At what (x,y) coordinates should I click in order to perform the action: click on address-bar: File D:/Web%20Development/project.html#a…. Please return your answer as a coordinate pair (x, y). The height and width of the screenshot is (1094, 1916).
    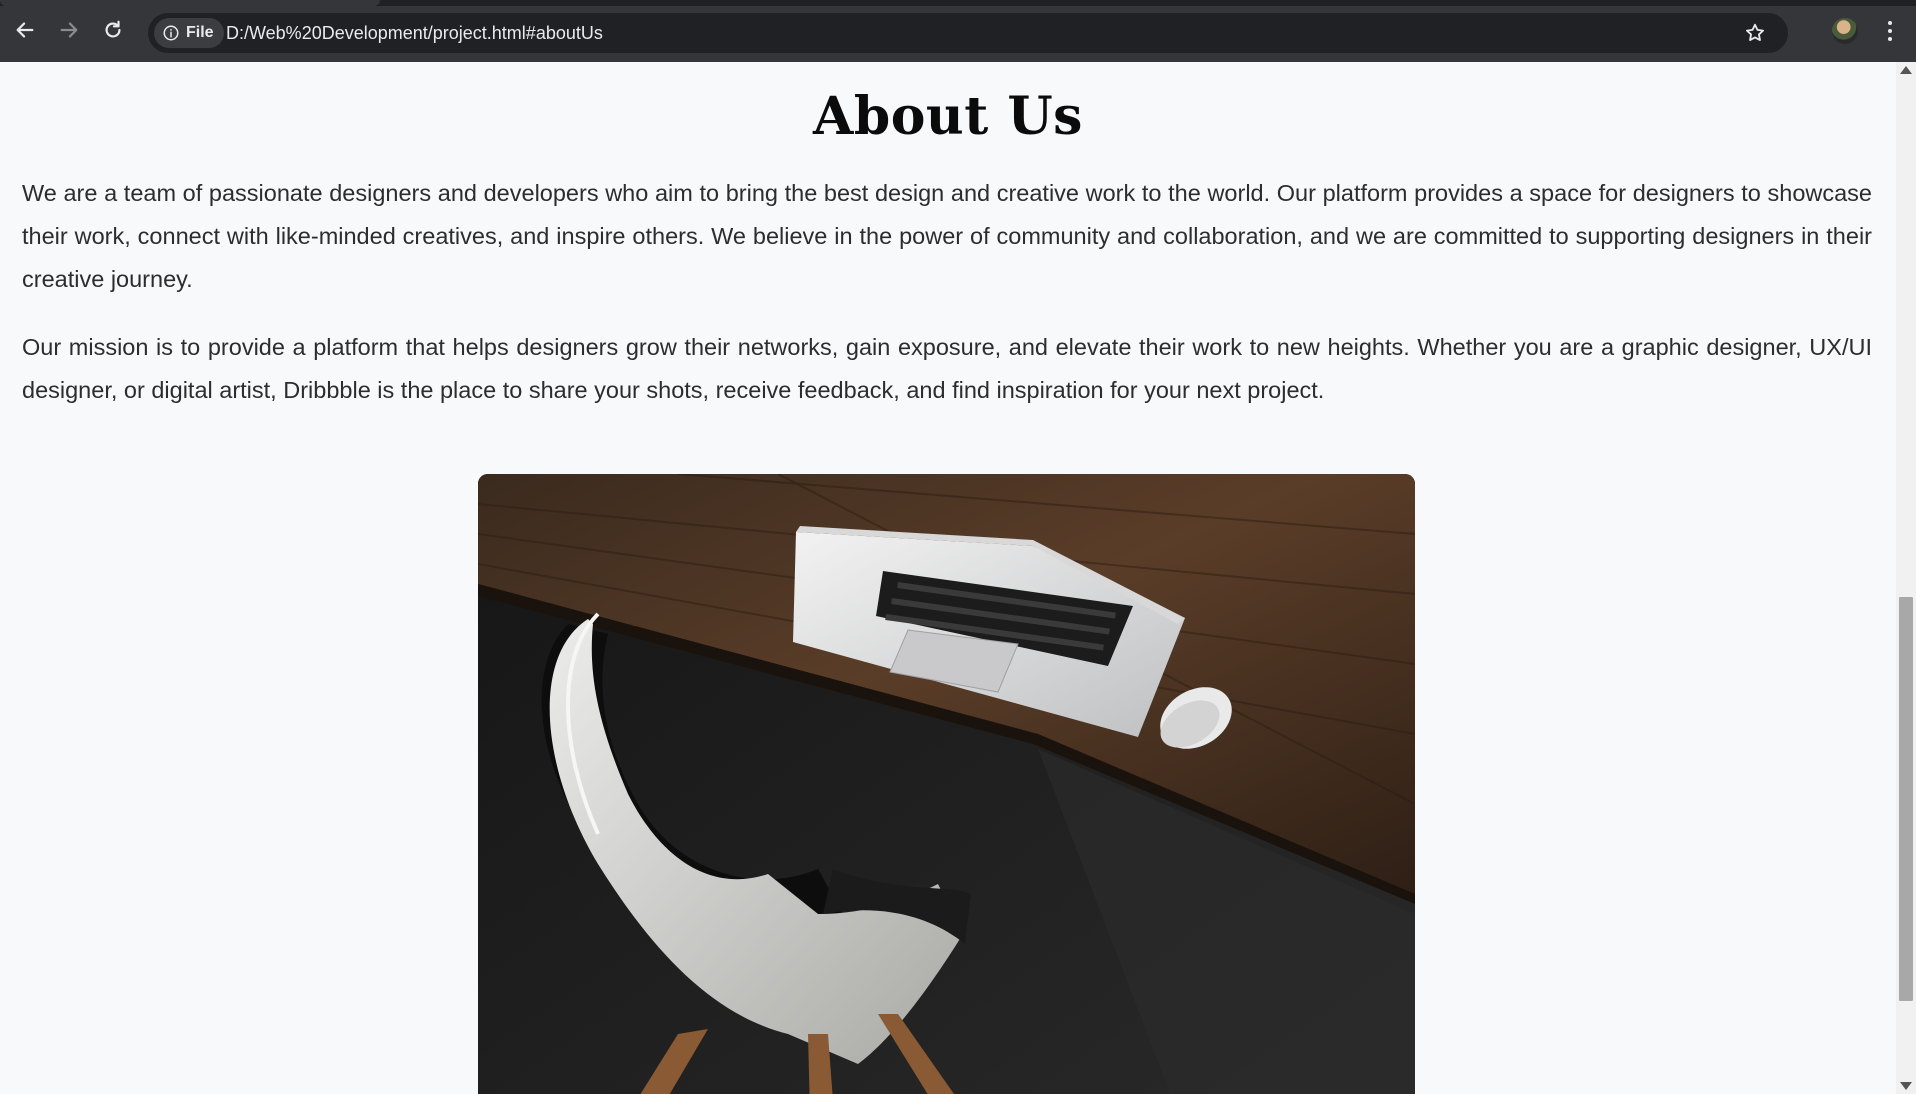
    Looking at the image, I should click on (968, 33).